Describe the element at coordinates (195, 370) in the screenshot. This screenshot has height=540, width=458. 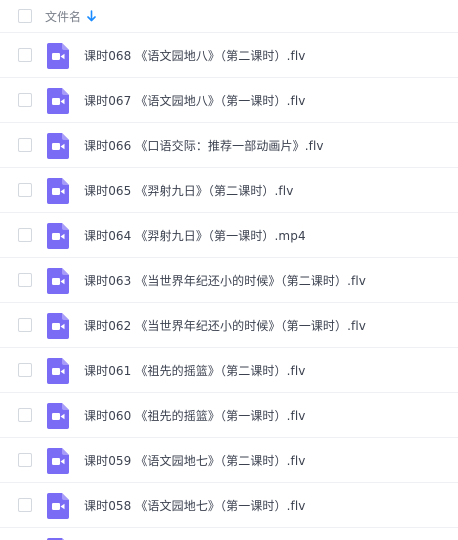
I see `file-name: 课时061 《祖先的摇篮》（第二课时）.flv` at that location.